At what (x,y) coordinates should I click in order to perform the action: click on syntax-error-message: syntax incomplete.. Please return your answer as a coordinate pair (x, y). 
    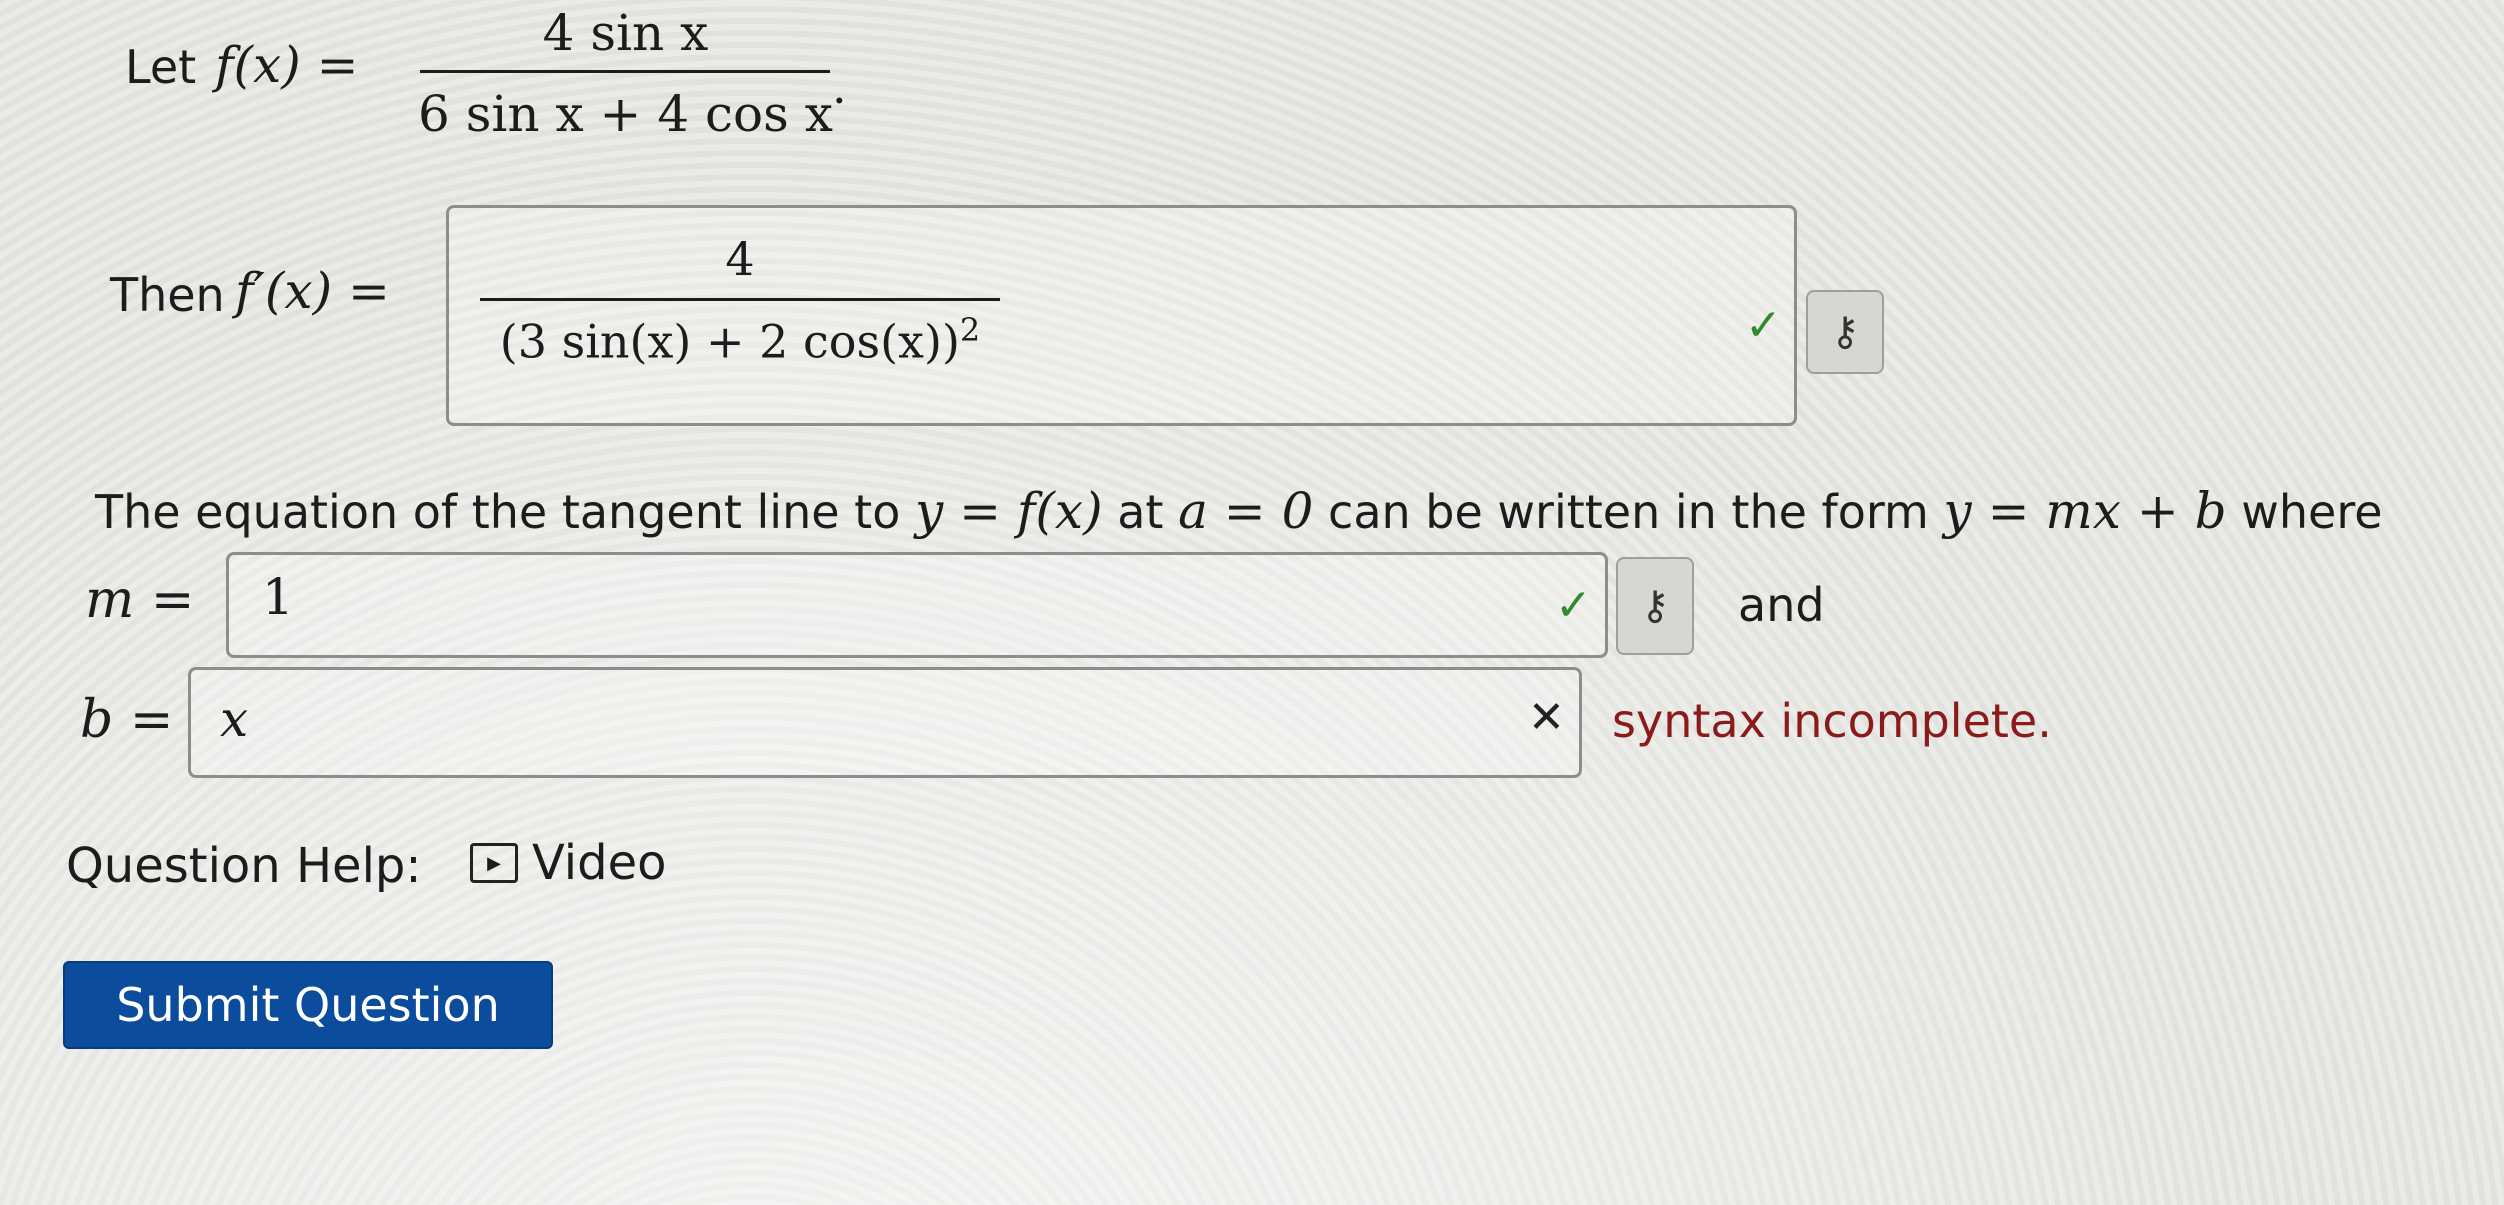
    Looking at the image, I should click on (1832, 721).